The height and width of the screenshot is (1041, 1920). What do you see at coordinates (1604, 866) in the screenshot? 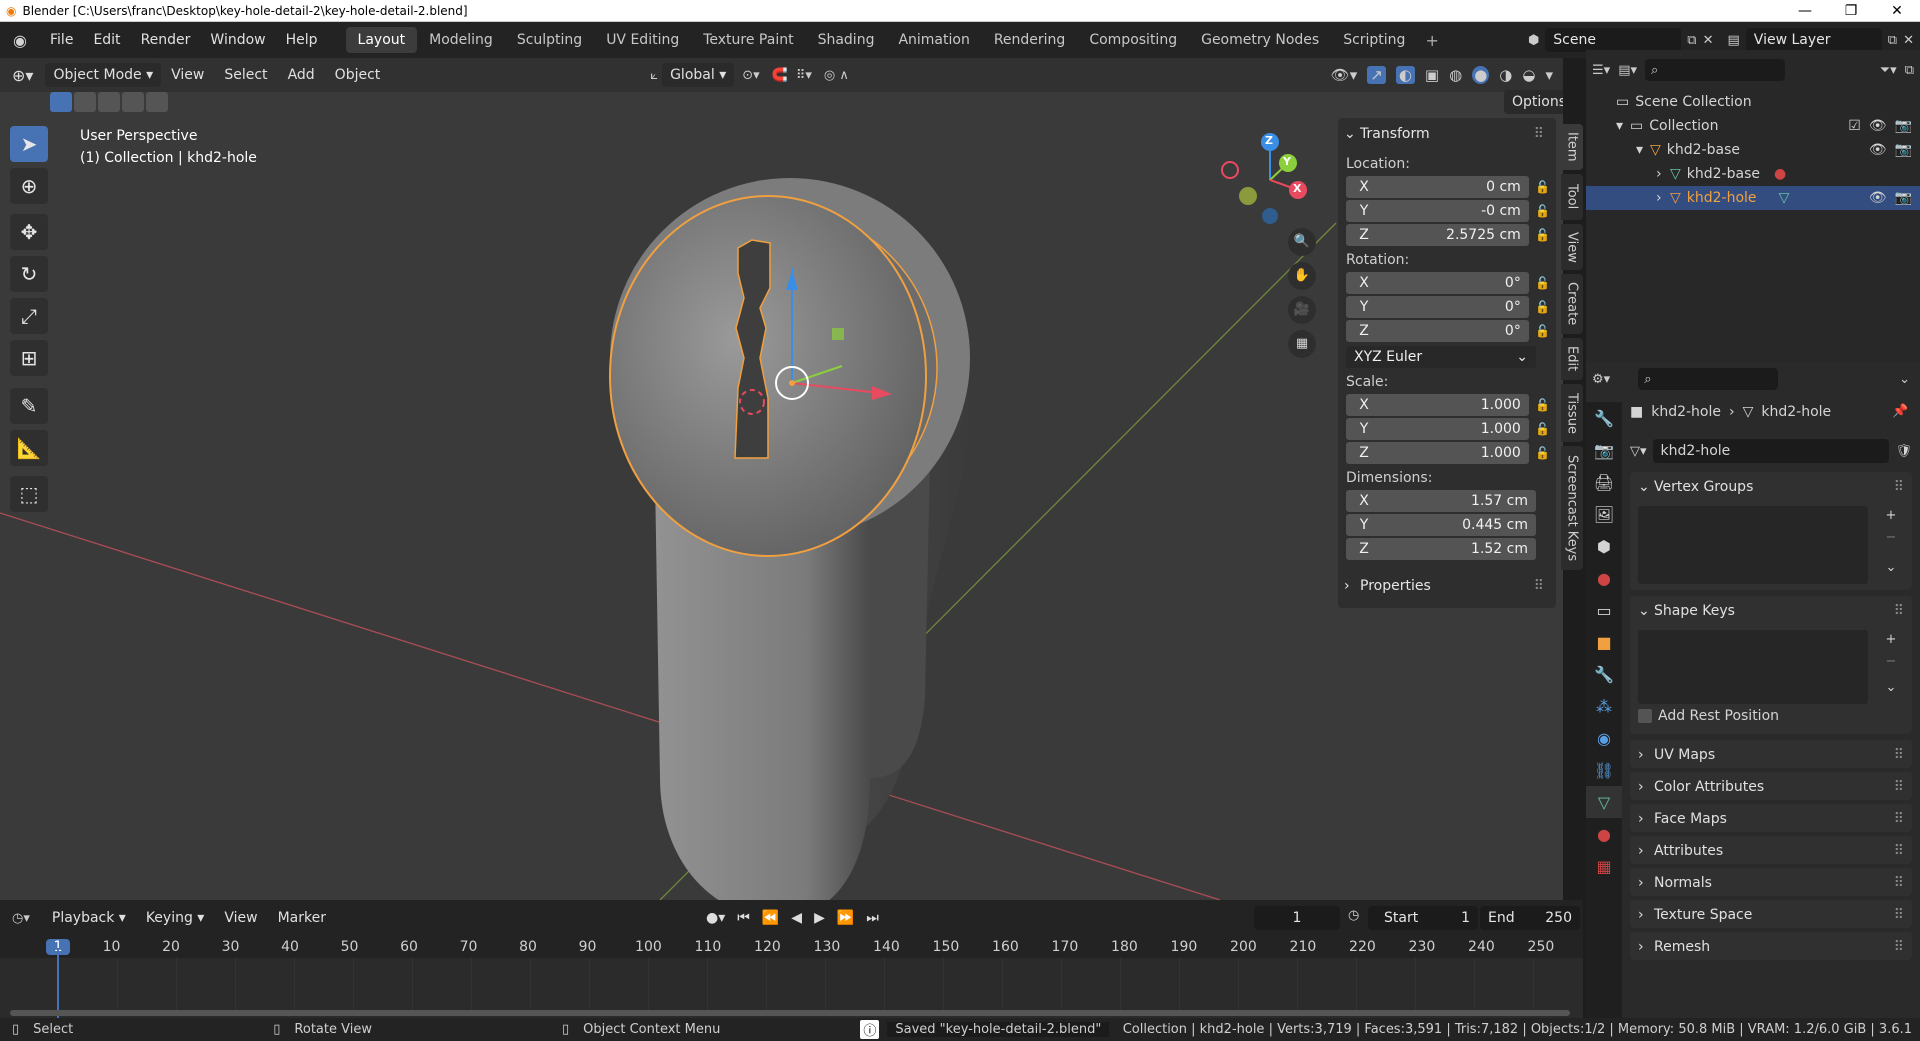
I see `texture-tab-icon: ▦` at bounding box center [1604, 866].